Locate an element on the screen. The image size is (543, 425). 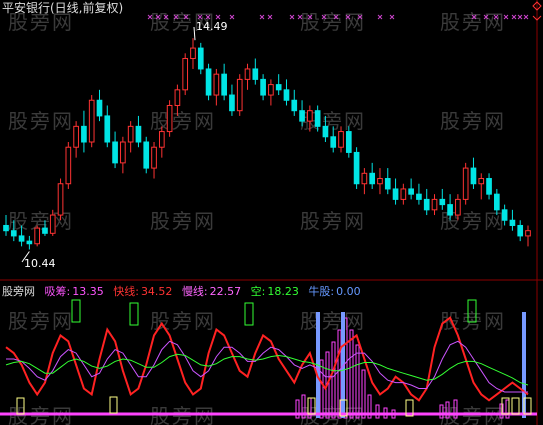
legend-fast-label: 快线: is located at coordinates (126, 291).